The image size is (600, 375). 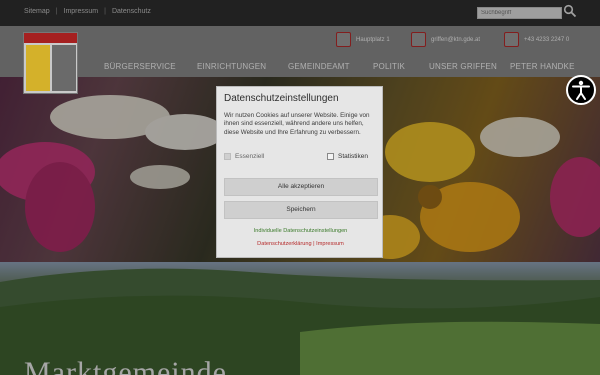 I want to click on accessibility-button, so click(x=581, y=90).